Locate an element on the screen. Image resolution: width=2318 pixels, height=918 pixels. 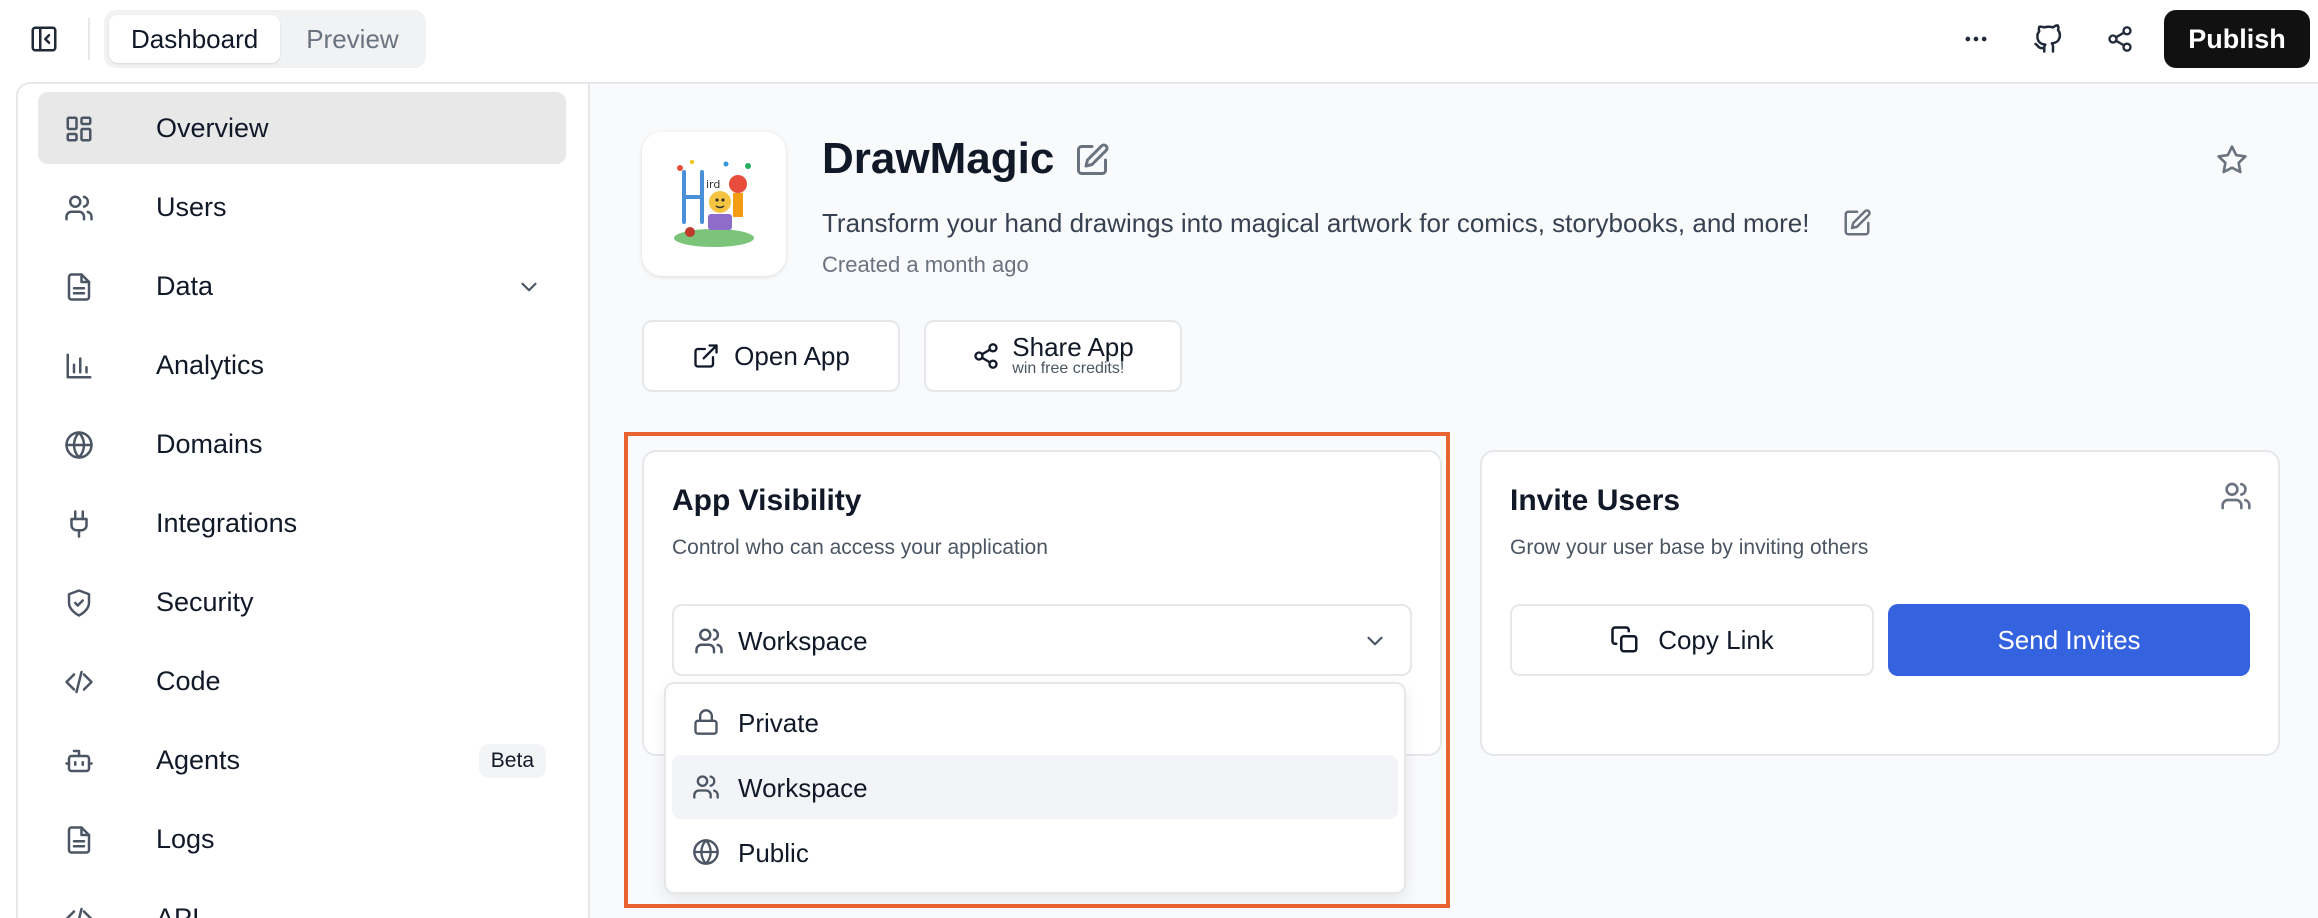
visibility-dropdown: Private Workspace Public is located at coordinates (1035, 788).